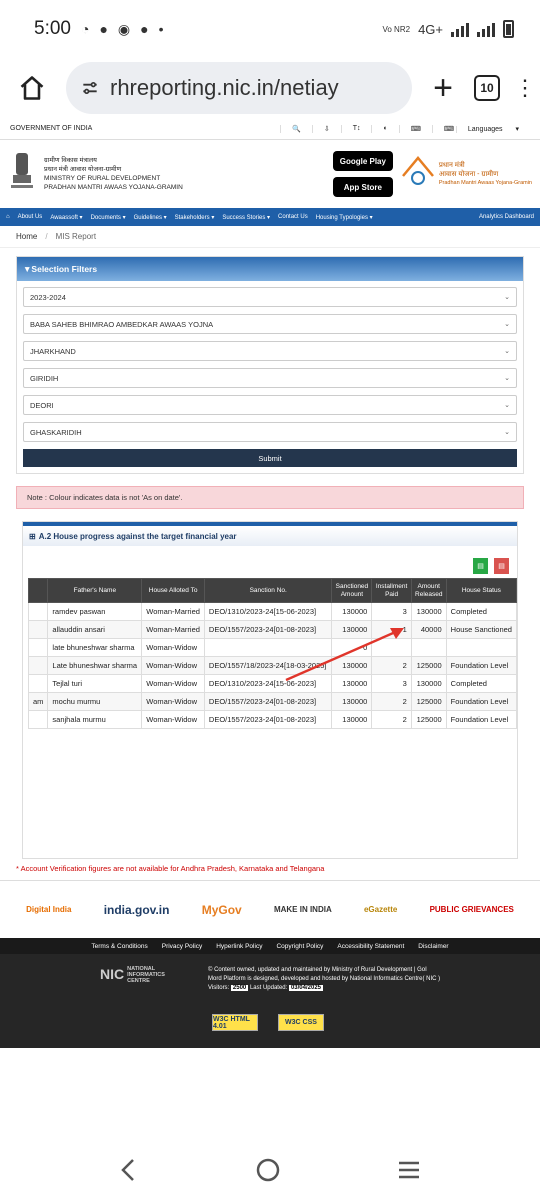 The width and height of the screenshot is (540, 1200). What do you see at coordinates (356, 128) in the screenshot?
I see `font-size-icon: T↕` at bounding box center [356, 128].